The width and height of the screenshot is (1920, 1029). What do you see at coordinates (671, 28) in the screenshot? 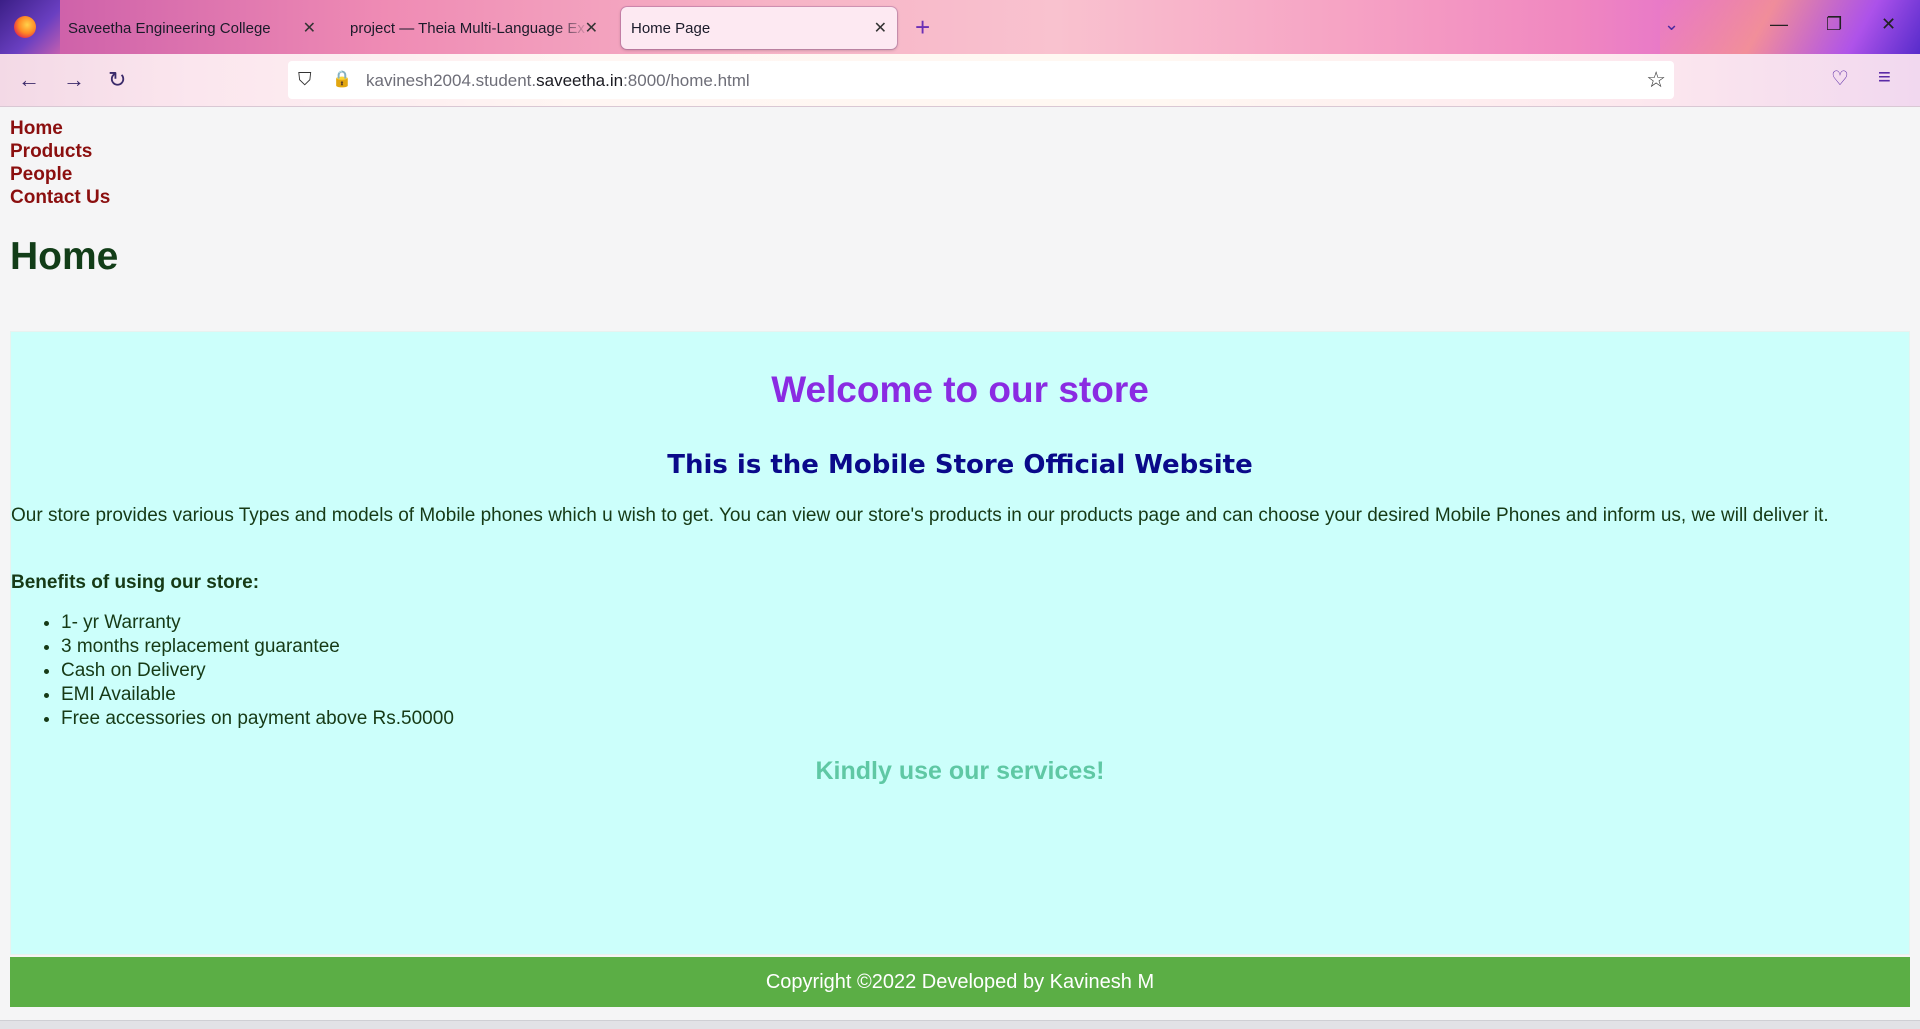
I see `tab-title: Home Page` at bounding box center [671, 28].